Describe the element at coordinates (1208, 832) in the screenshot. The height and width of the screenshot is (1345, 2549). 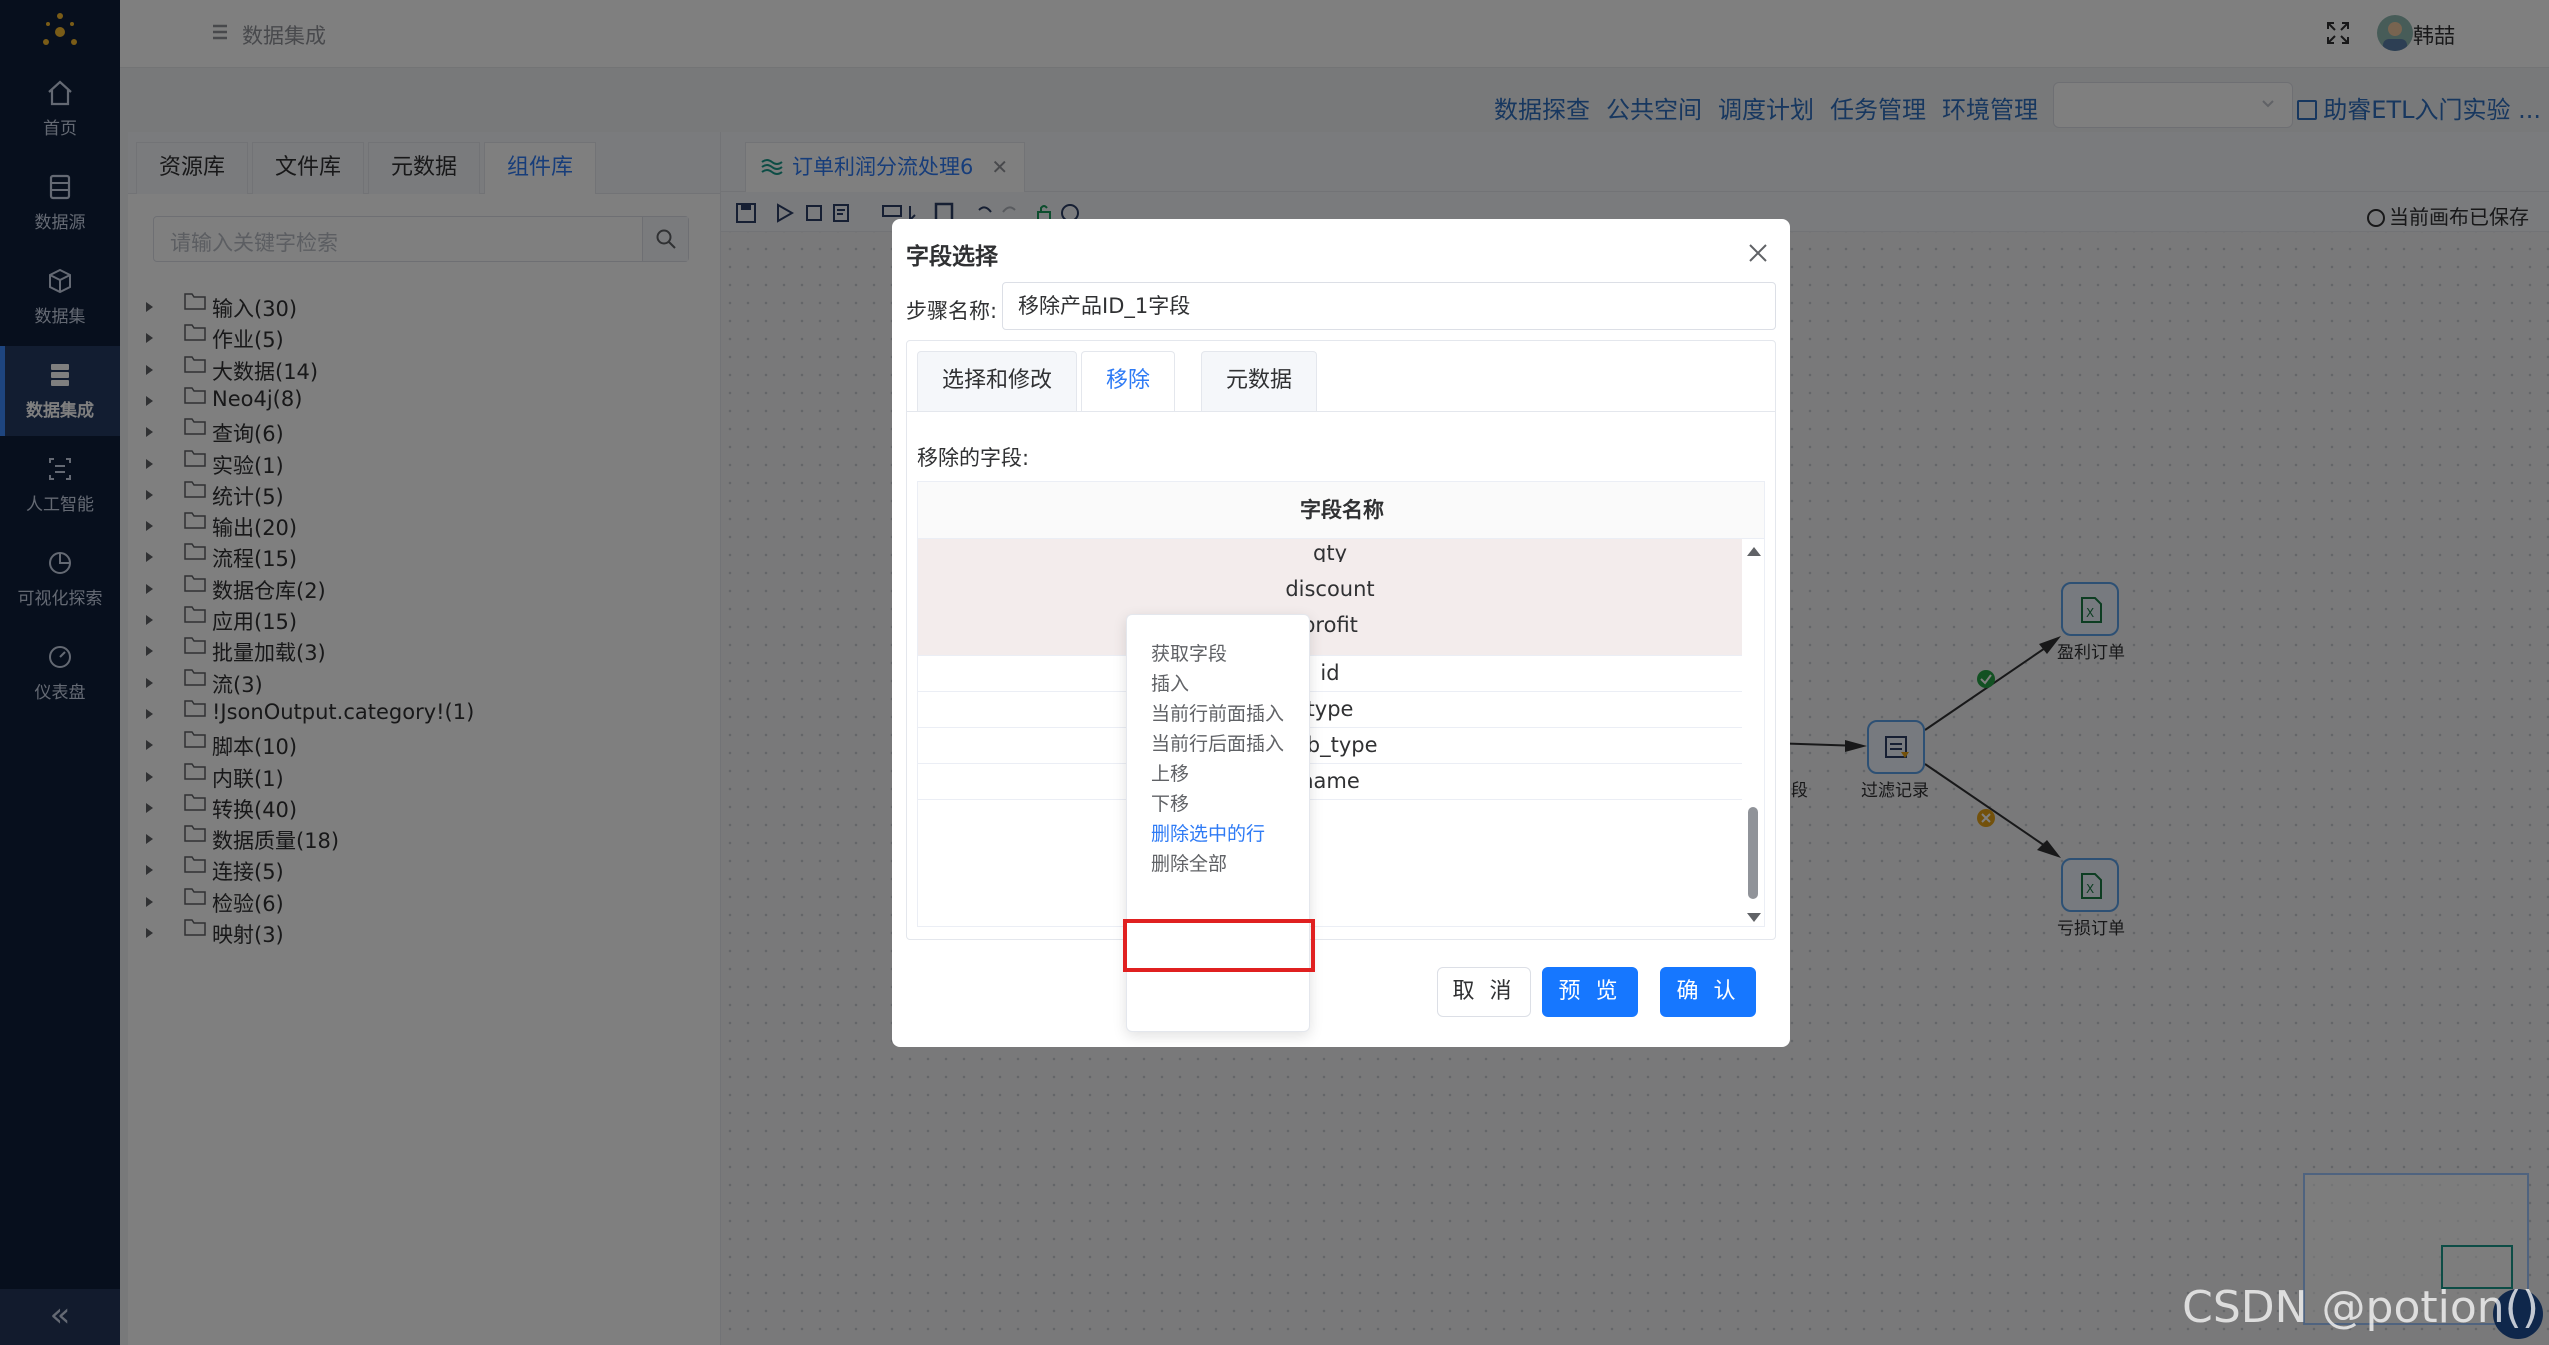
I see `menu-item-delete-selected: 删除选中的行` at that location.